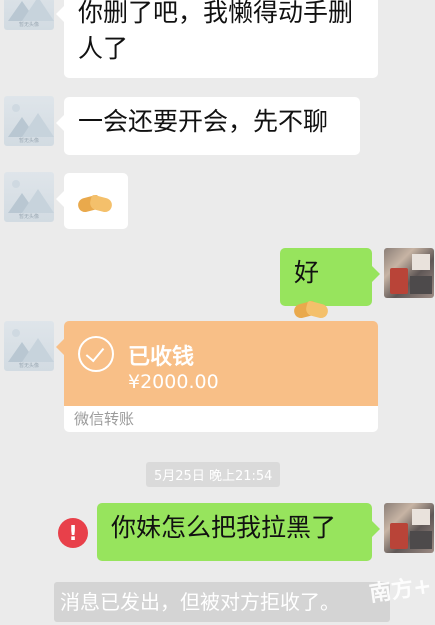 The width and height of the screenshot is (435, 625). I want to click on transfer-status: 已收钱, so click(161, 357).